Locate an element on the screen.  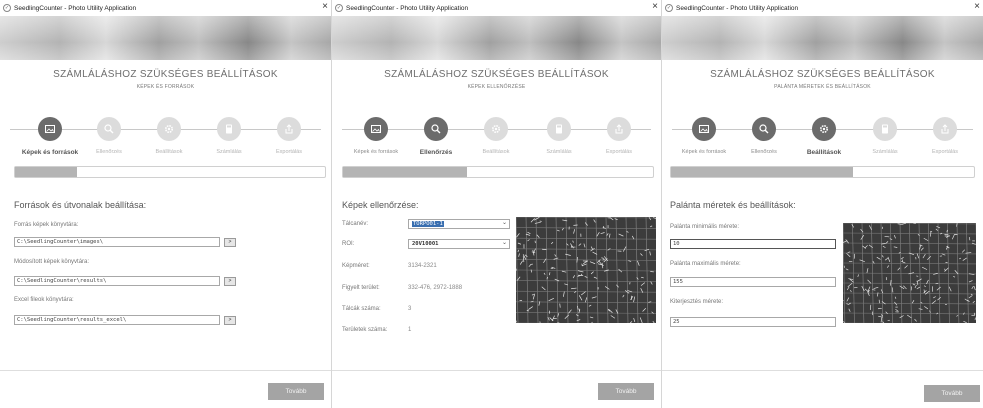
section-title: Palánta méretek és beállítások: is located at coordinates (733, 205).